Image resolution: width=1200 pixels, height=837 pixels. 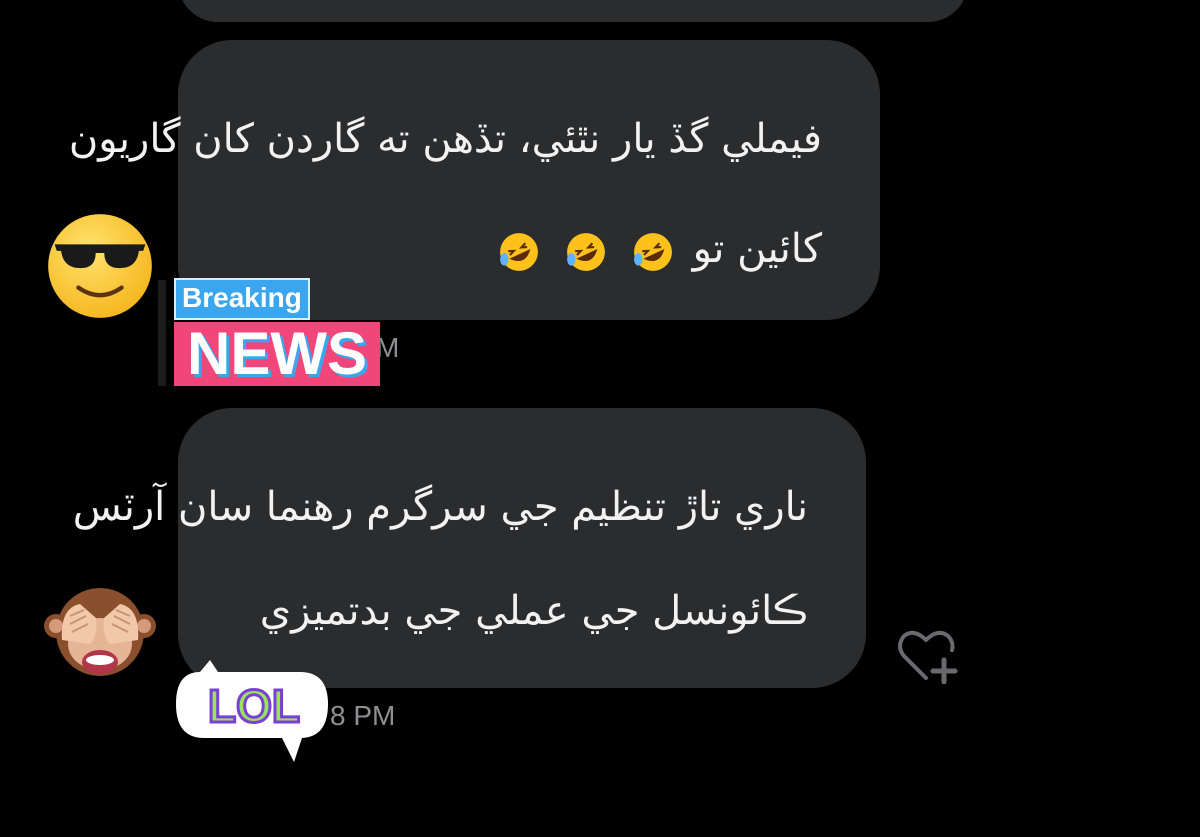 I want to click on heart-add-reaction-icon, so click(x=926, y=655).